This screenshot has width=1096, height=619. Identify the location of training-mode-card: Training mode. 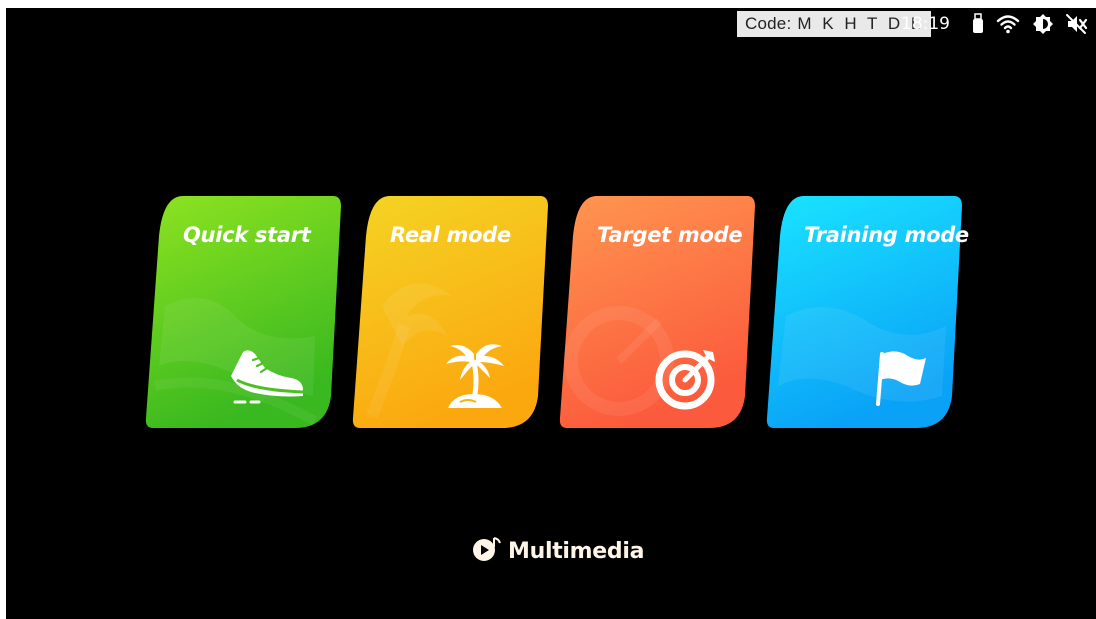
(867, 312).